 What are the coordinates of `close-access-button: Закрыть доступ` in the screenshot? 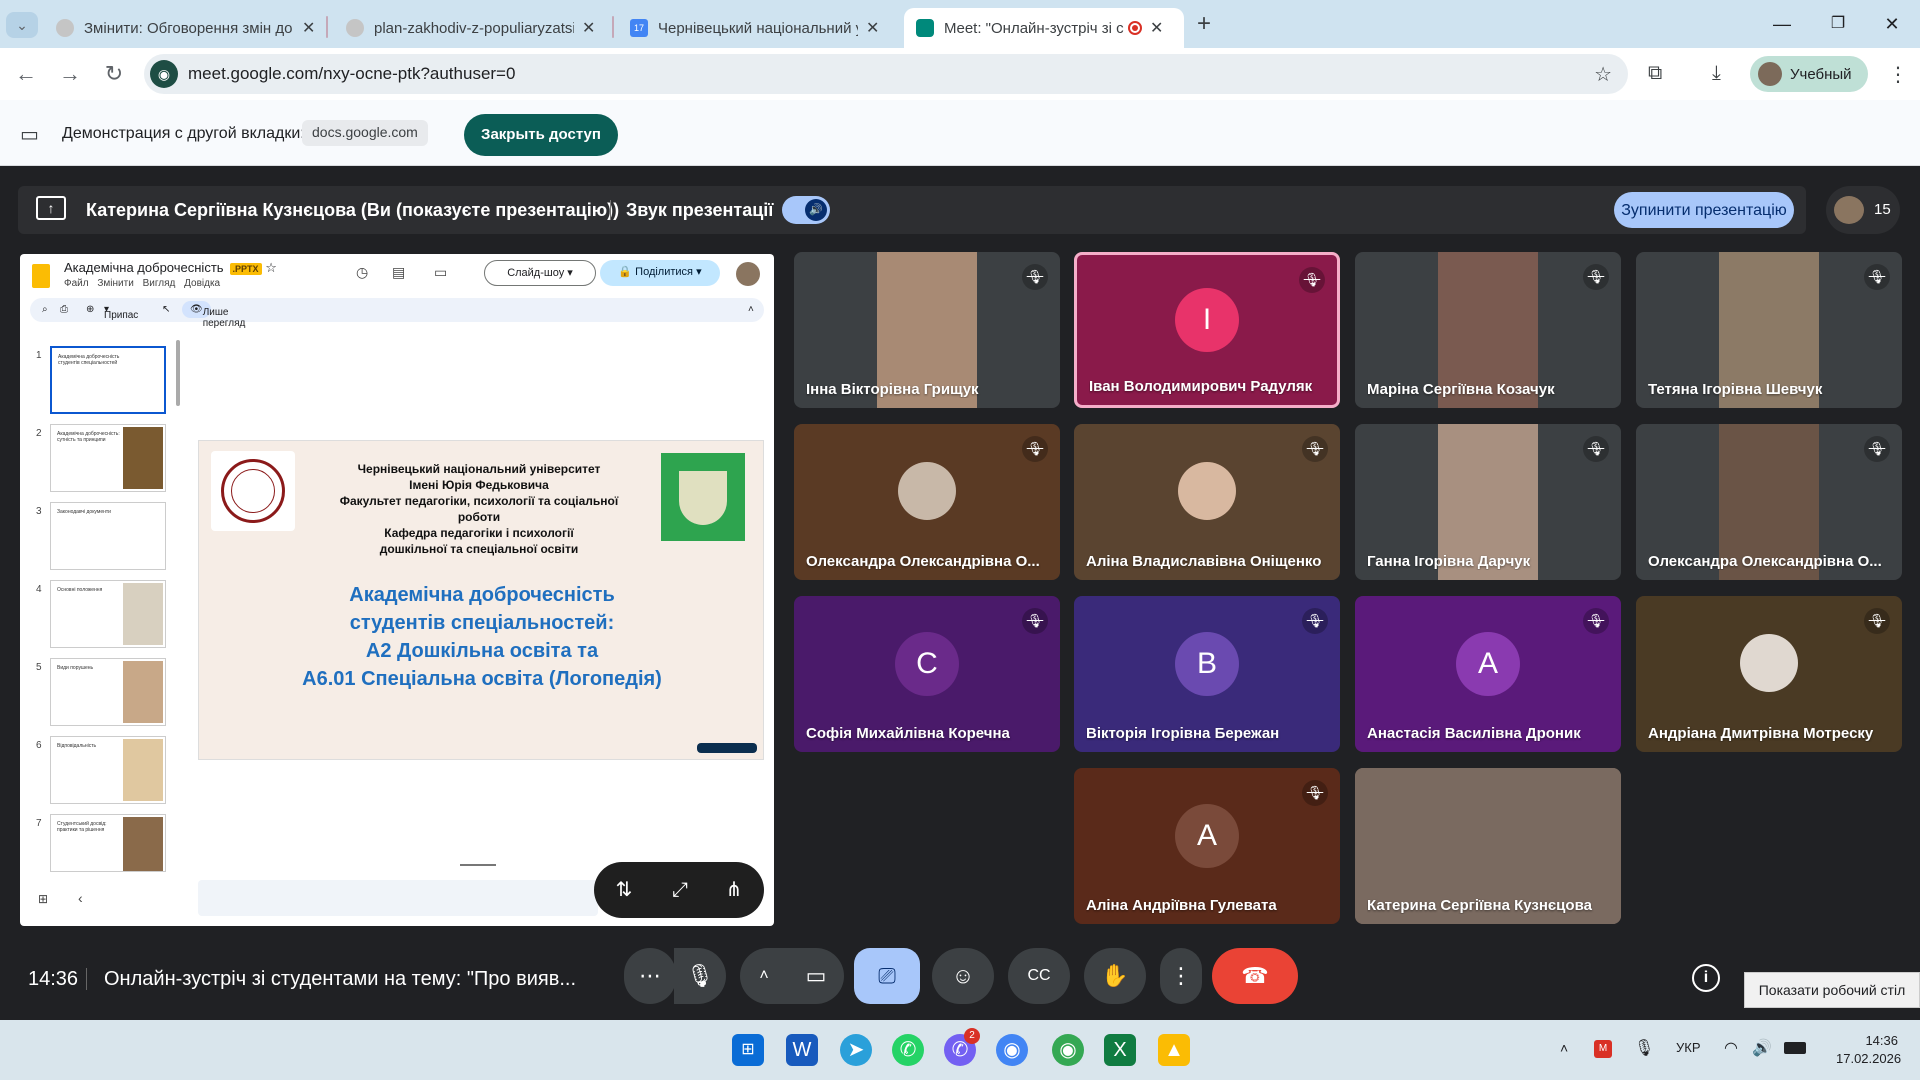 It's located at (541, 135).